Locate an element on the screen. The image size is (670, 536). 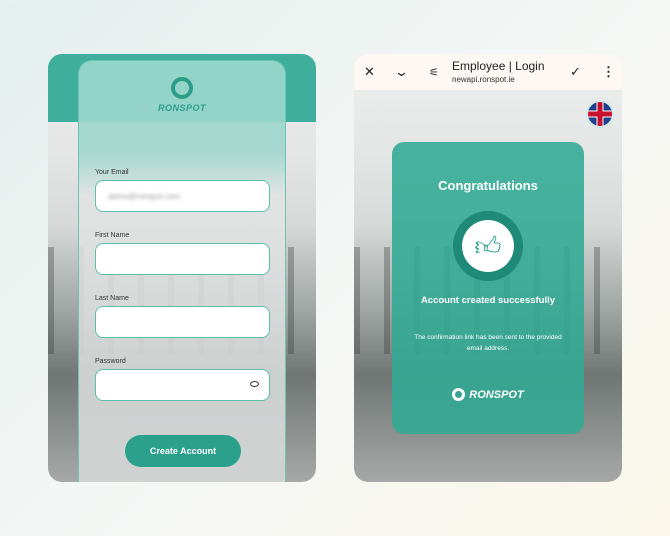
close-icon: ✕ is located at coordinates (369, 72).